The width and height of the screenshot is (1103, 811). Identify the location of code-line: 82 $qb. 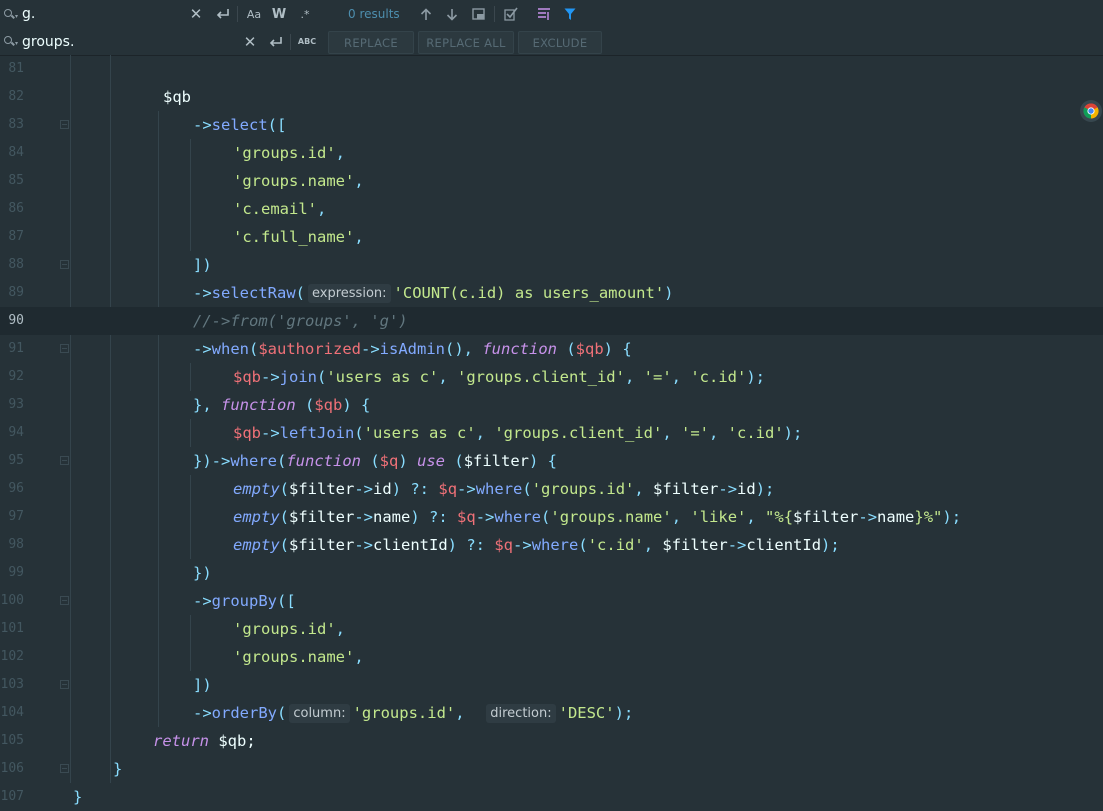
(551, 97).